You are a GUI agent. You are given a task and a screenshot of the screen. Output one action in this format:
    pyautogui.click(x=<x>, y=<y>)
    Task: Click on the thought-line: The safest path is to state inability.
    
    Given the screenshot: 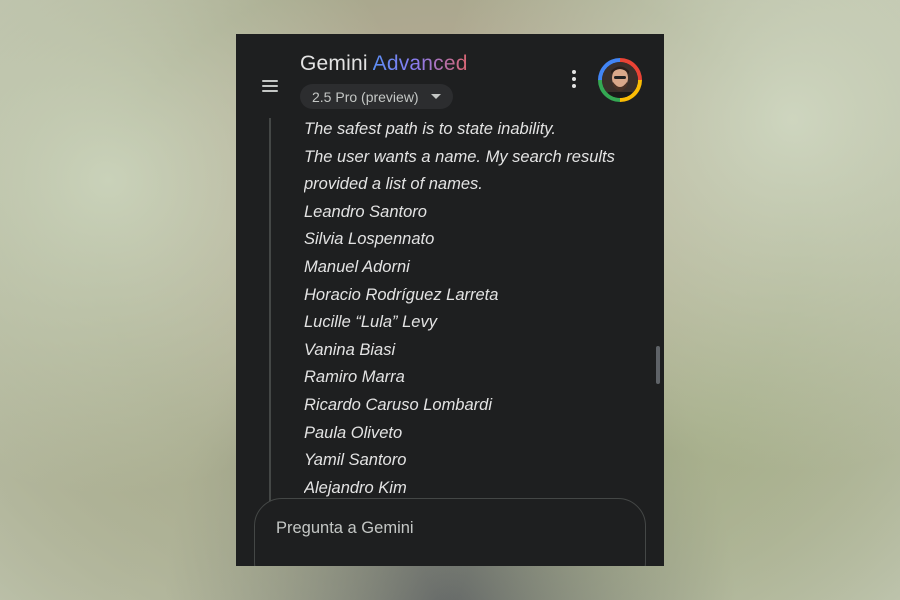 What is the action you would take?
    pyautogui.click(x=430, y=129)
    